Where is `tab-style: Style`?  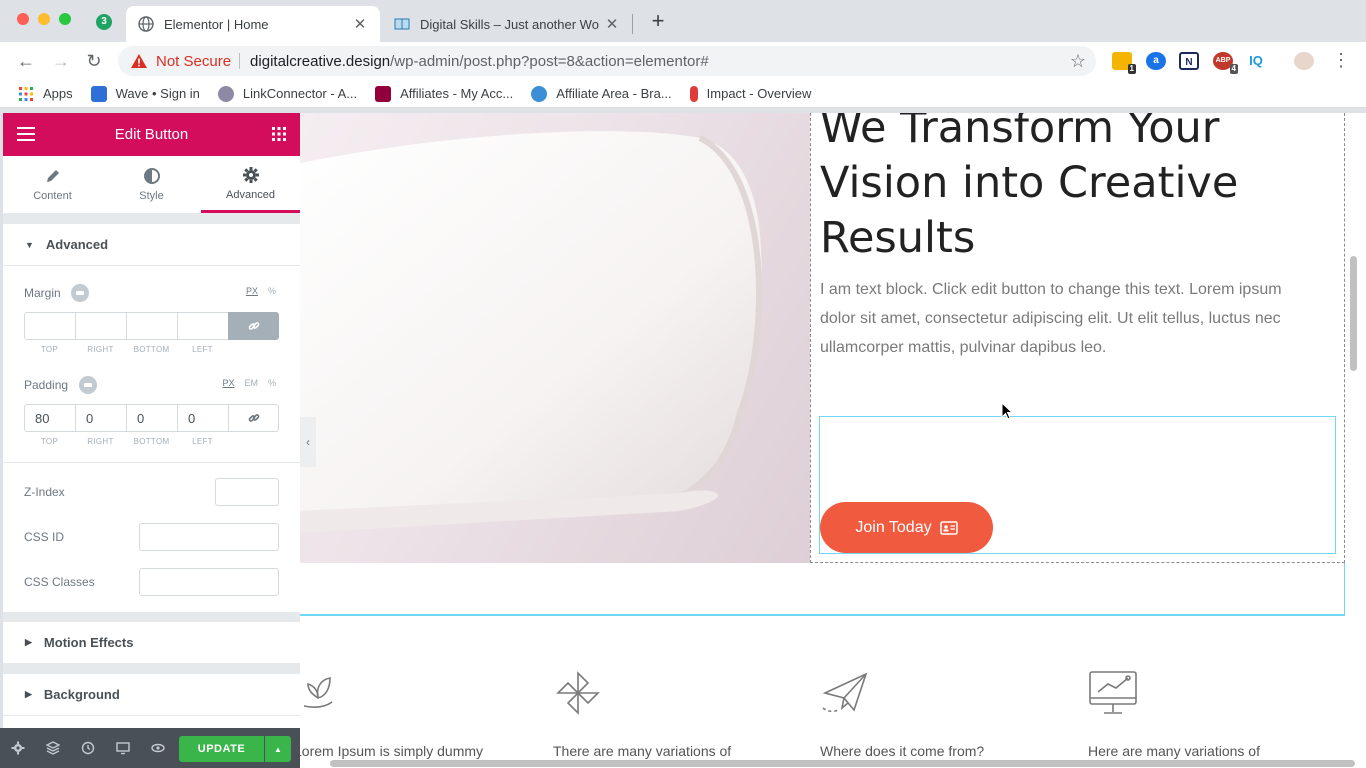
tab-style: Style is located at coordinates (151, 184).